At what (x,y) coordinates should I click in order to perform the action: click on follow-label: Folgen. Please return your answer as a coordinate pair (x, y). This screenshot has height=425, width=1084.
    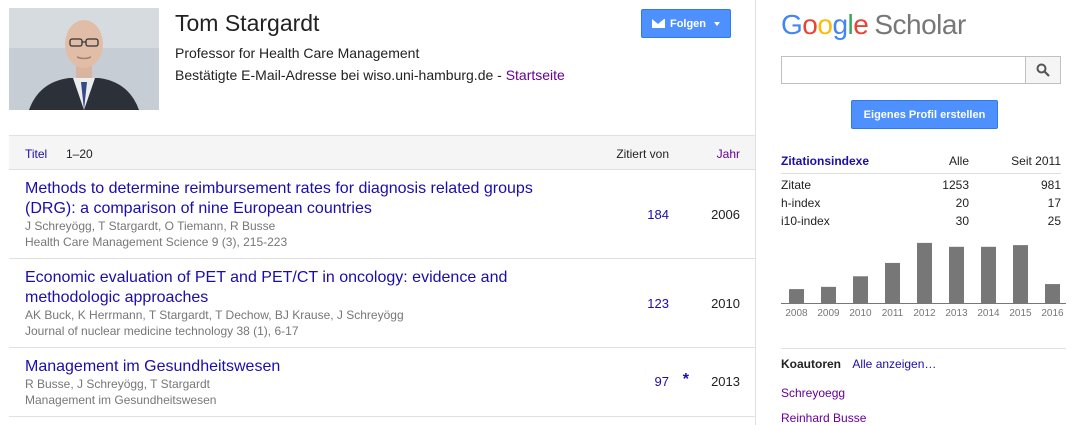
    Looking at the image, I should click on (688, 23).